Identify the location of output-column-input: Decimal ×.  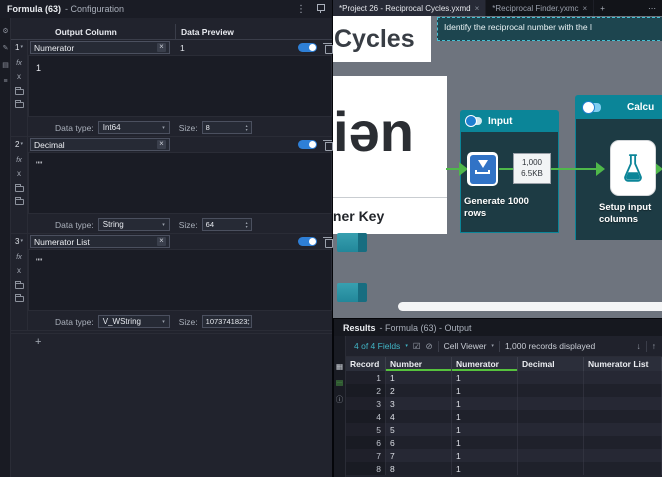
(100, 144).